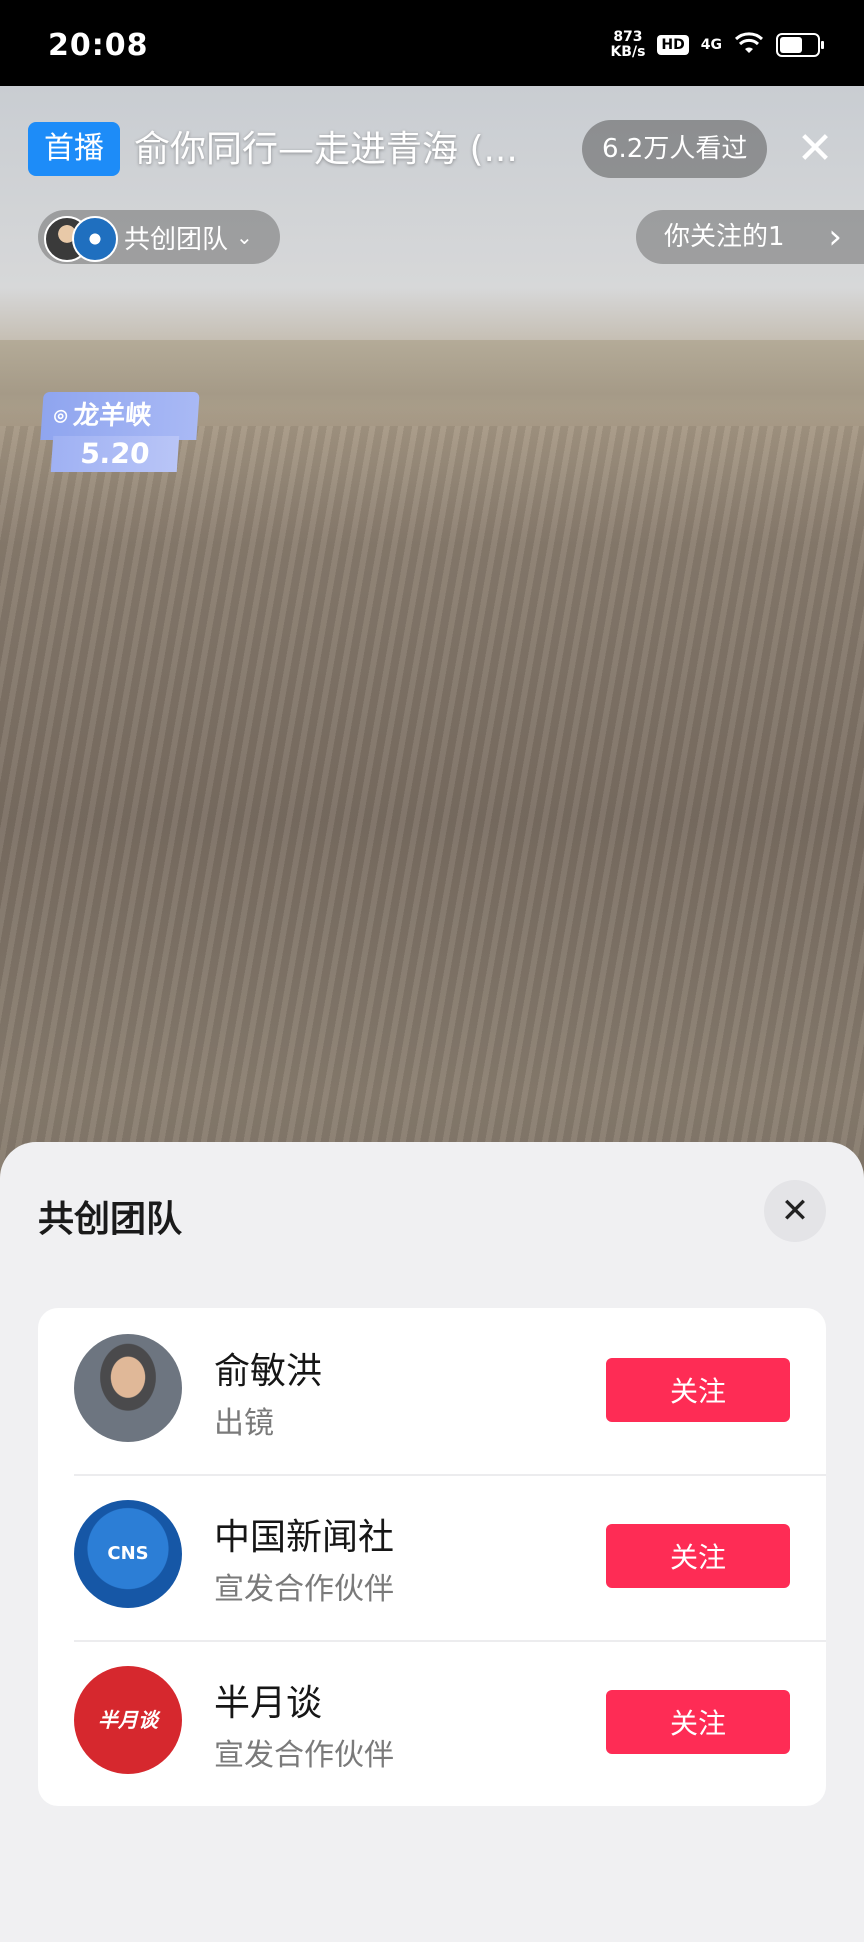 Image resolution: width=864 pixels, height=1942 pixels. Describe the element at coordinates (74, 149) in the screenshot. I see `premiere-badge: 首播` at that location.